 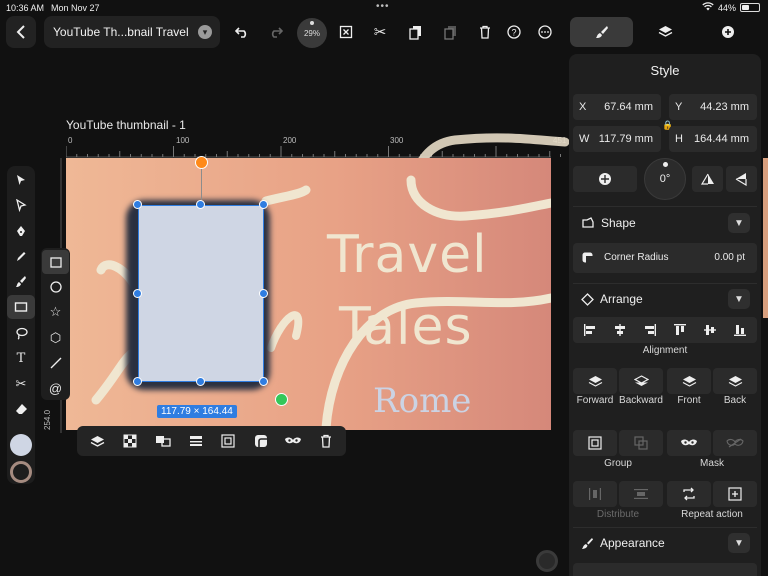 I want to click on document-title-button: YouTube Th...bnail Travel ▾, so click(x=132, y=32).